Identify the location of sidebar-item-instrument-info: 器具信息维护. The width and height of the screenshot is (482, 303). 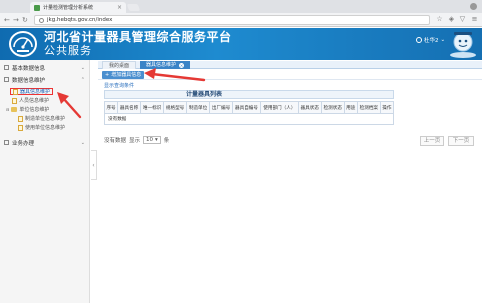
(32, 91).